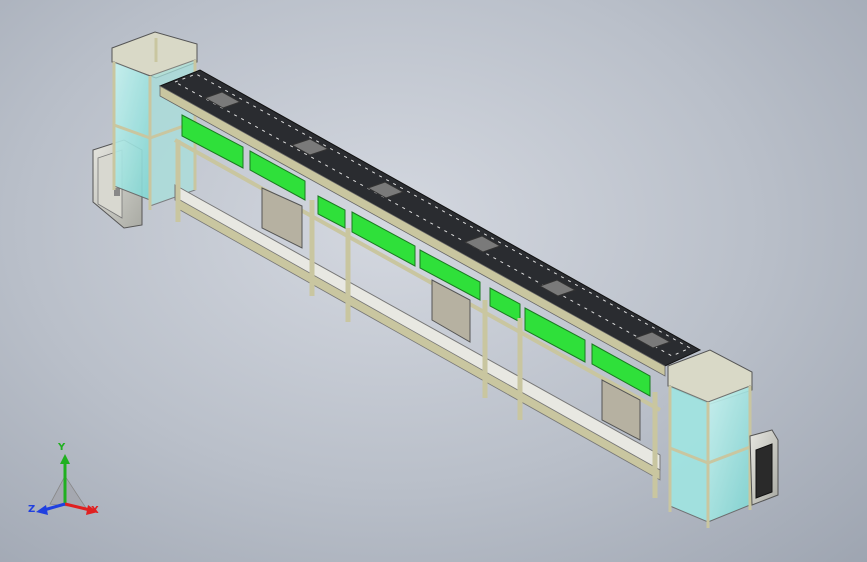 The width and height of the screenshot is (867, 562). Describe the element at coordinates (32, 509) in the screenshot. I see `z-axis-label: Z` at that location.